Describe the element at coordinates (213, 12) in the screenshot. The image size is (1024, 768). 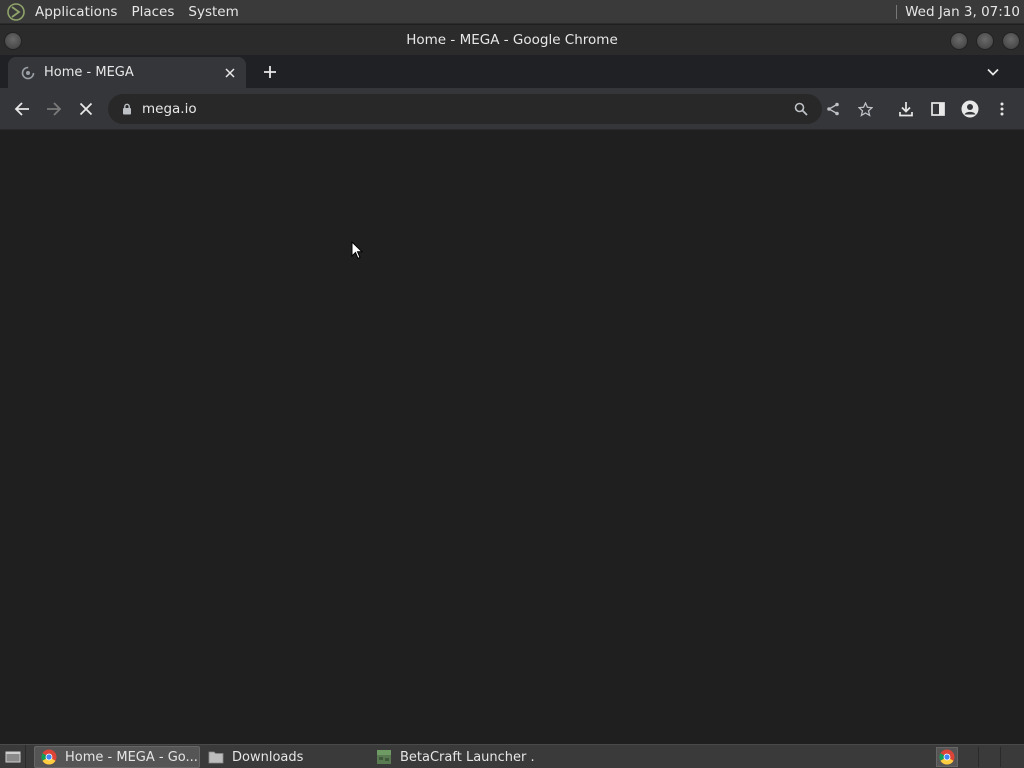
I see `system-menu: System` at that location.